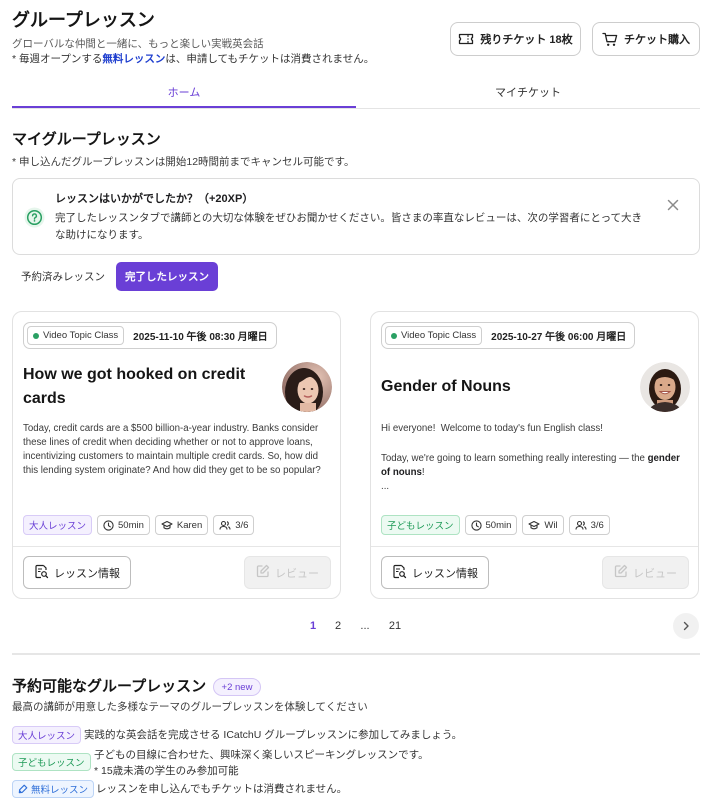 The width and height of the screenshot is (712, 811). What do you see at coordinates (526, 40) in the screenshot?
I see `ticket-balance-label: 残りチケット 18枚` at bounding box center [526, 40].